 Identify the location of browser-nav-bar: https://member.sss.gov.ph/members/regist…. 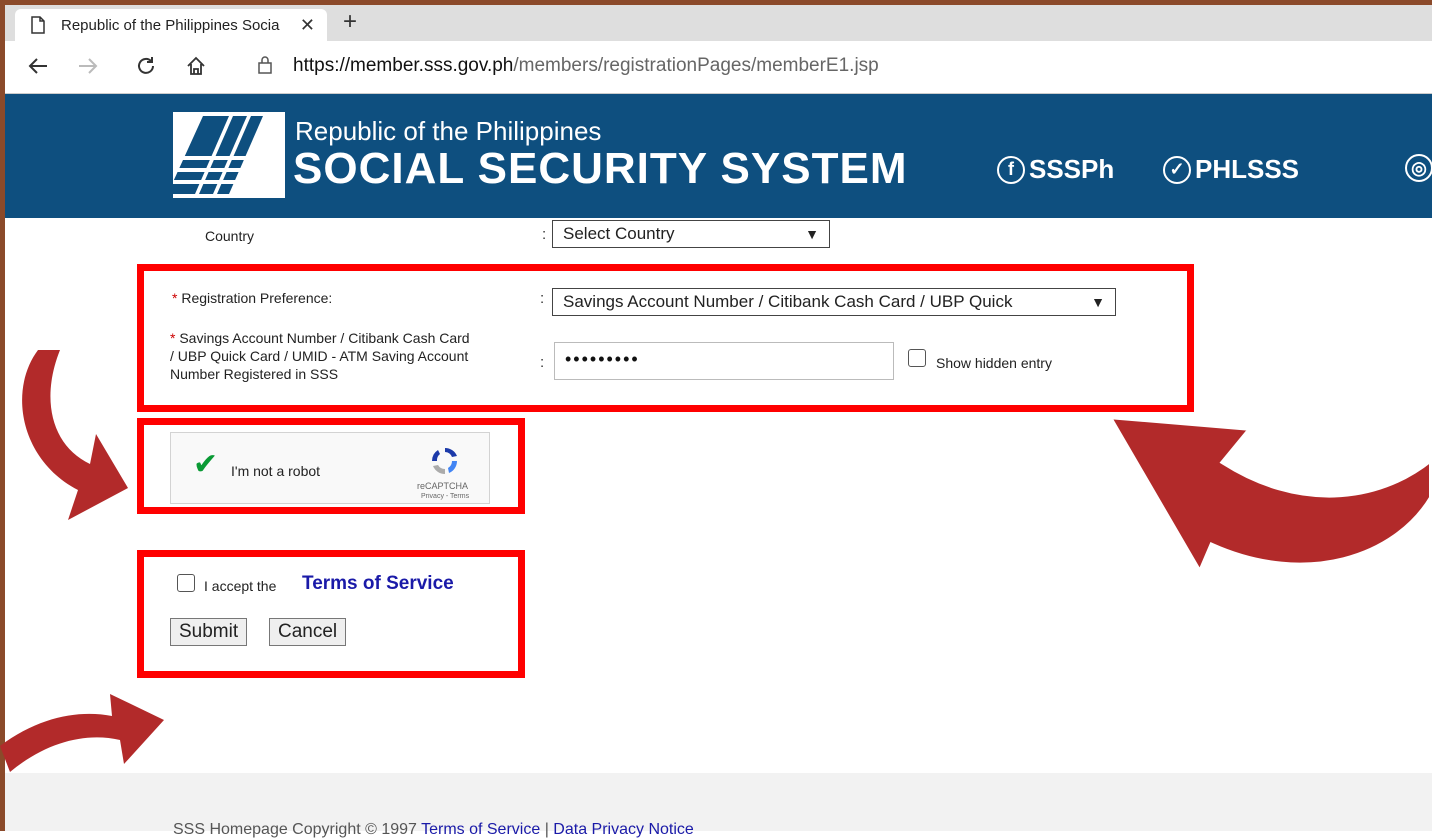
(718, 67).